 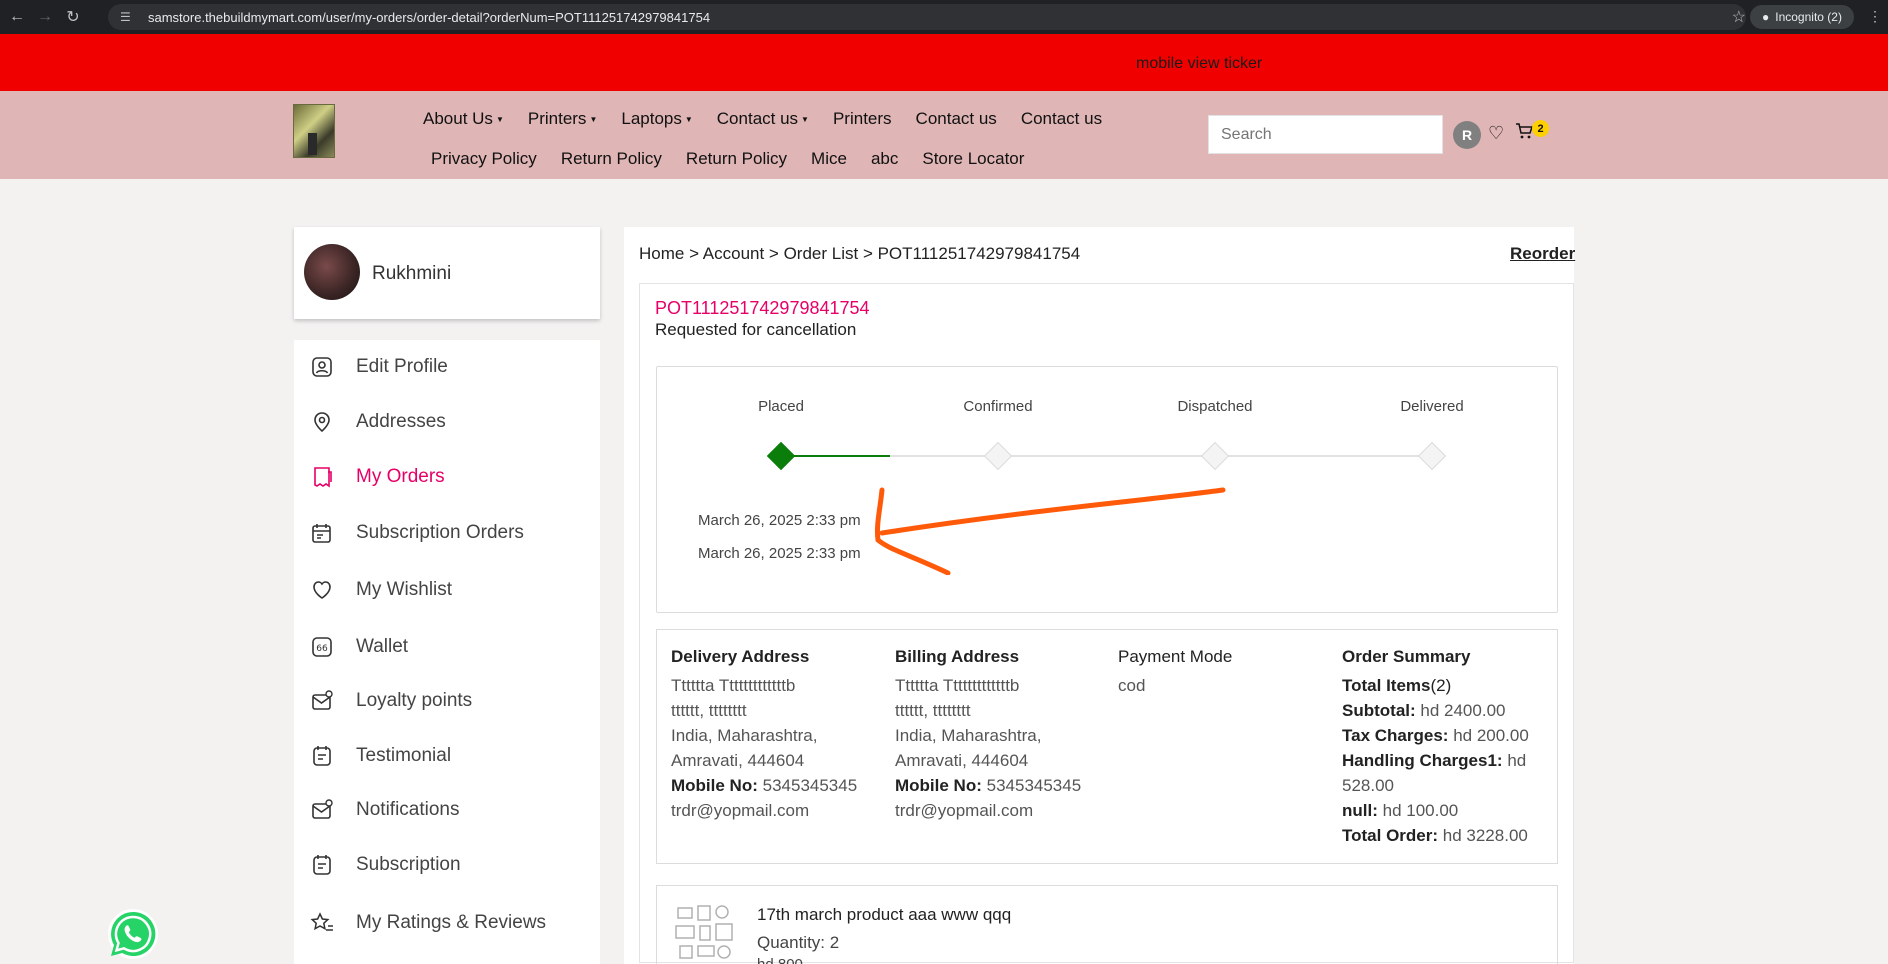 What do you see at coordinates (1766, 17) in the screenshot?
I see `incognito-icon: ●` at bounding box center [1766, 17].